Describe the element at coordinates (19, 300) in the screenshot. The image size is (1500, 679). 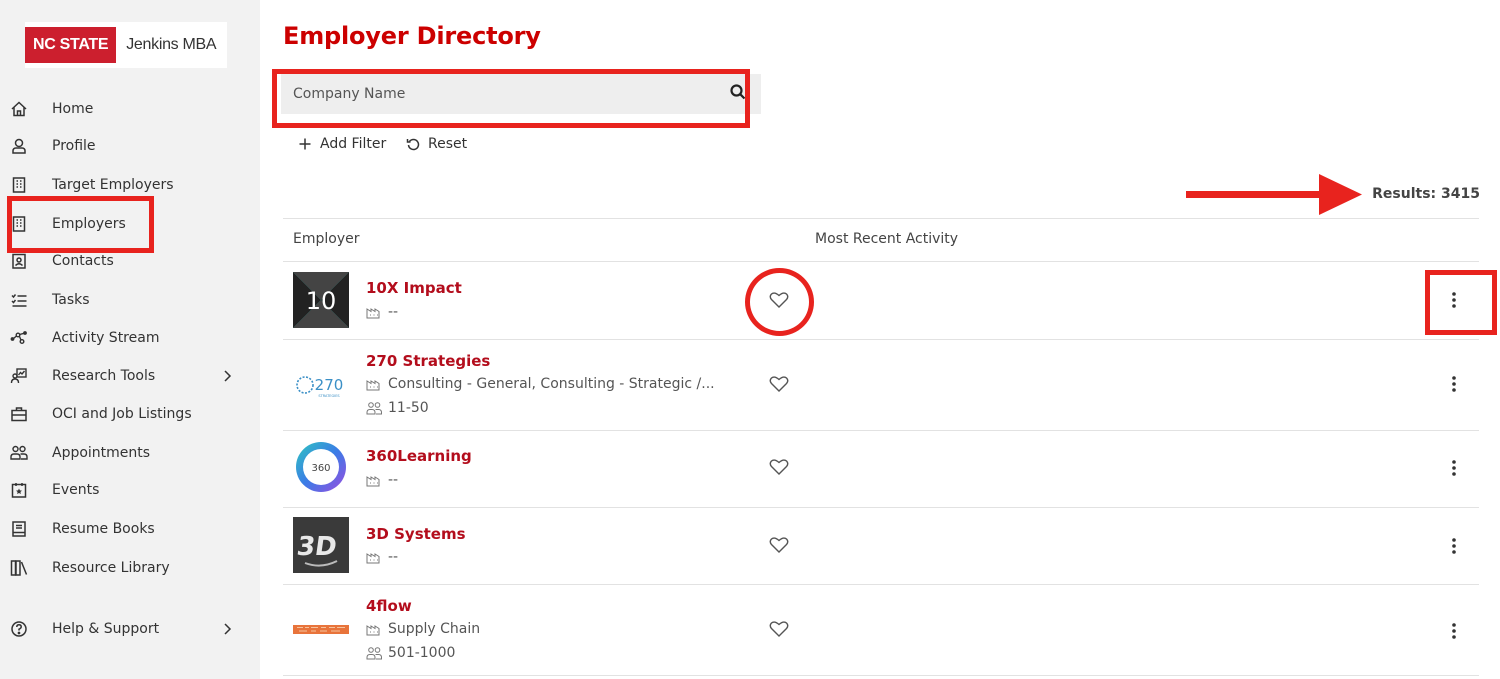
I see `checklist-icon` at that location.